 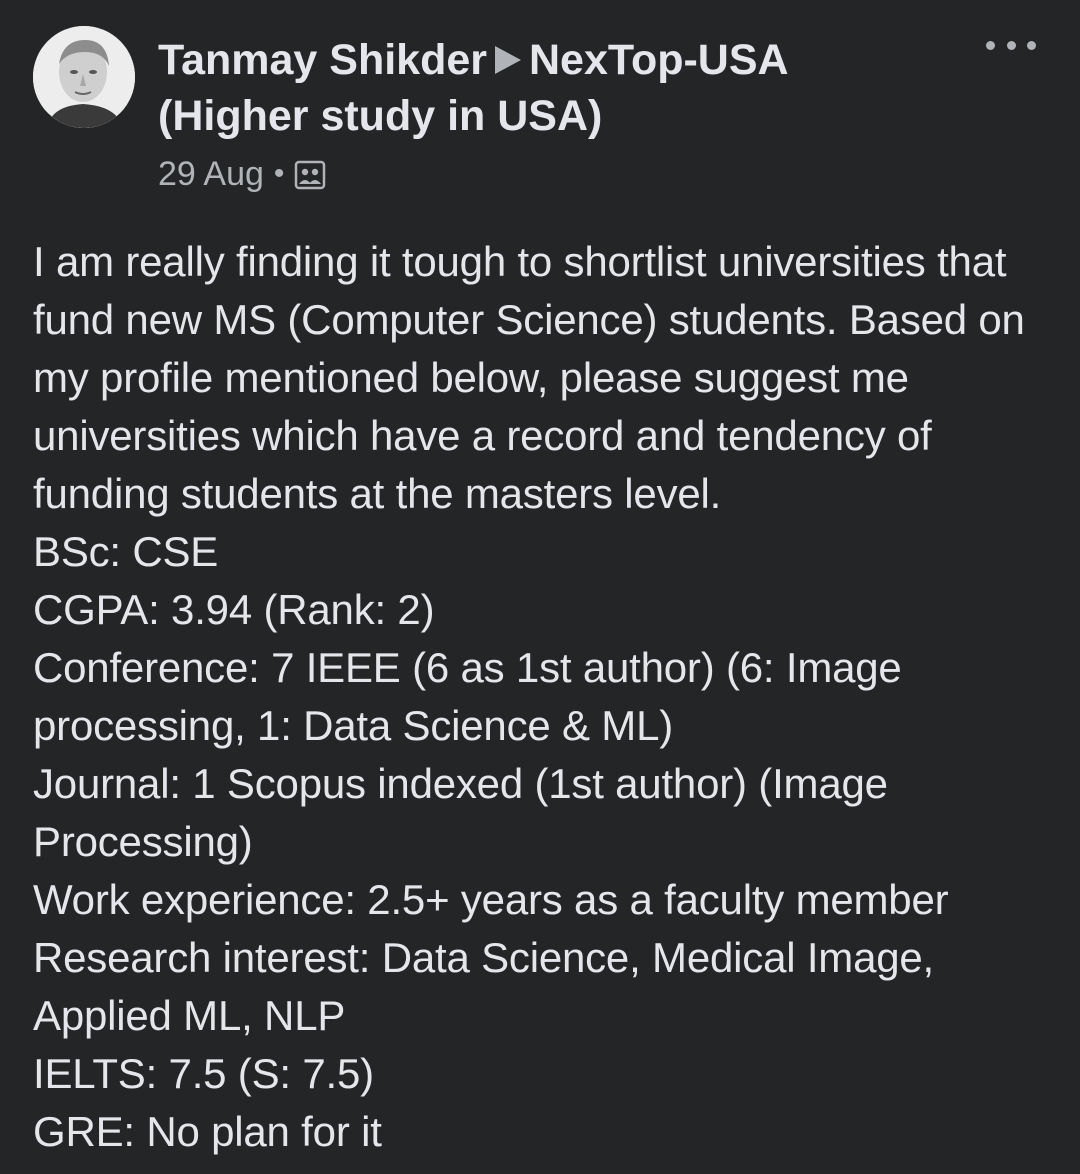 I want to click on group-name: NexTop-USA, so click(x=659, y=60).